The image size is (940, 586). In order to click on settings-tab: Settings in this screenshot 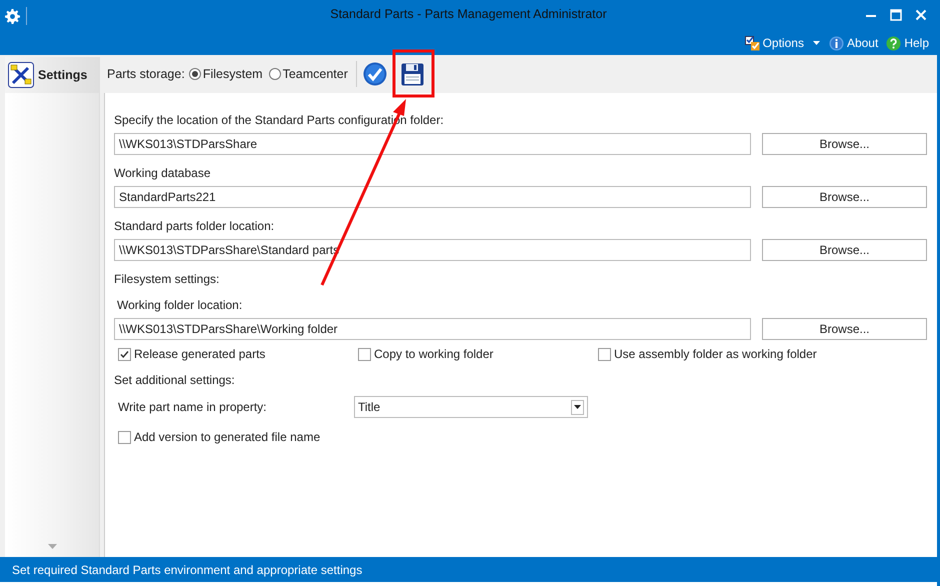, I will do `click(52, 75)`.